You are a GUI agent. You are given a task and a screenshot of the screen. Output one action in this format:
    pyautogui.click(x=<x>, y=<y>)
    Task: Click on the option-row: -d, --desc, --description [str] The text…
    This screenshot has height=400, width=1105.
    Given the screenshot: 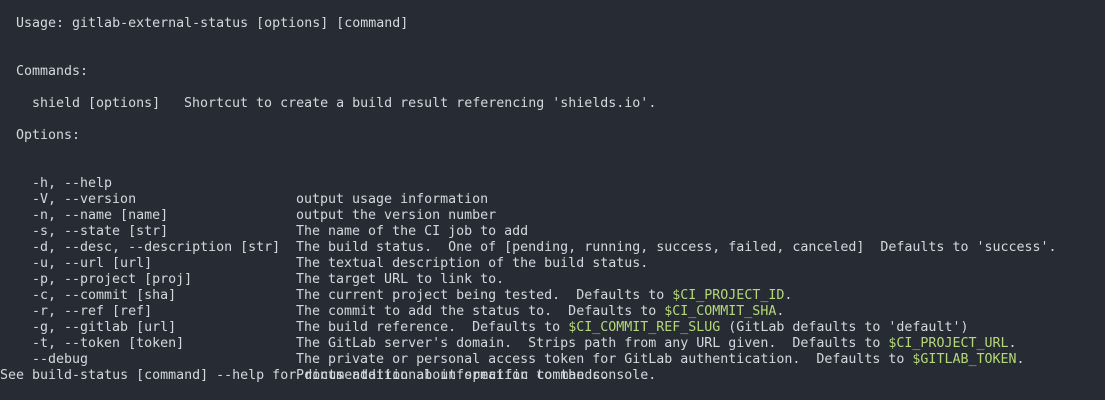 What is the action you would take?
    pyautogui.click(x=552, y=247)
    